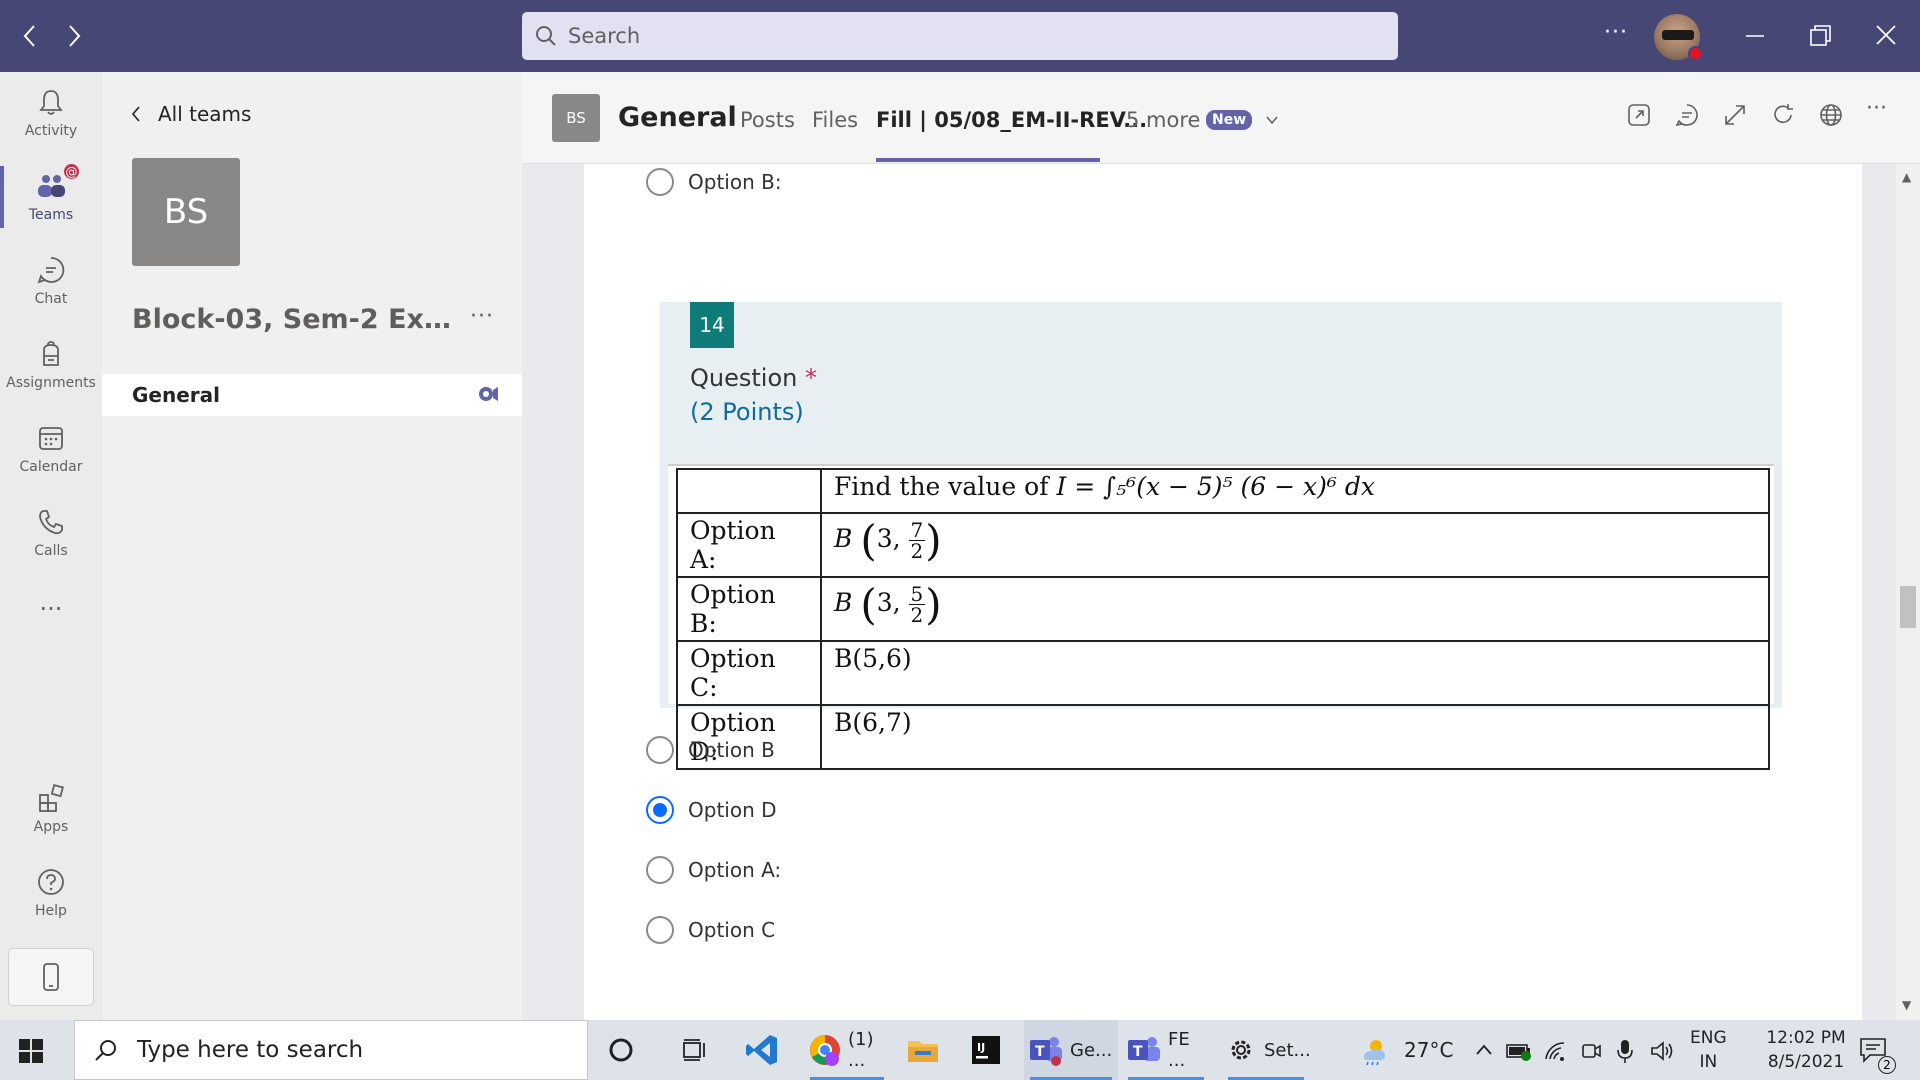 The width and height of the screenshot is (1920, 1080). What do you see at coordinates (51, 270) in the screenshot?
I see `chat-icon` at bounding box center [51, 270].